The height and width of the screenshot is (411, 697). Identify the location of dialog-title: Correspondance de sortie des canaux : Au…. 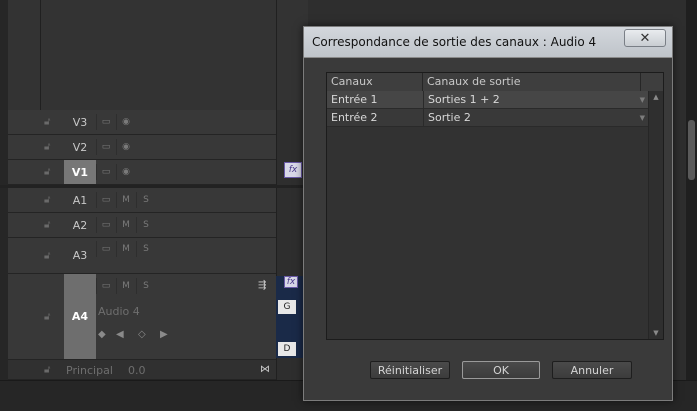
(454, 42).